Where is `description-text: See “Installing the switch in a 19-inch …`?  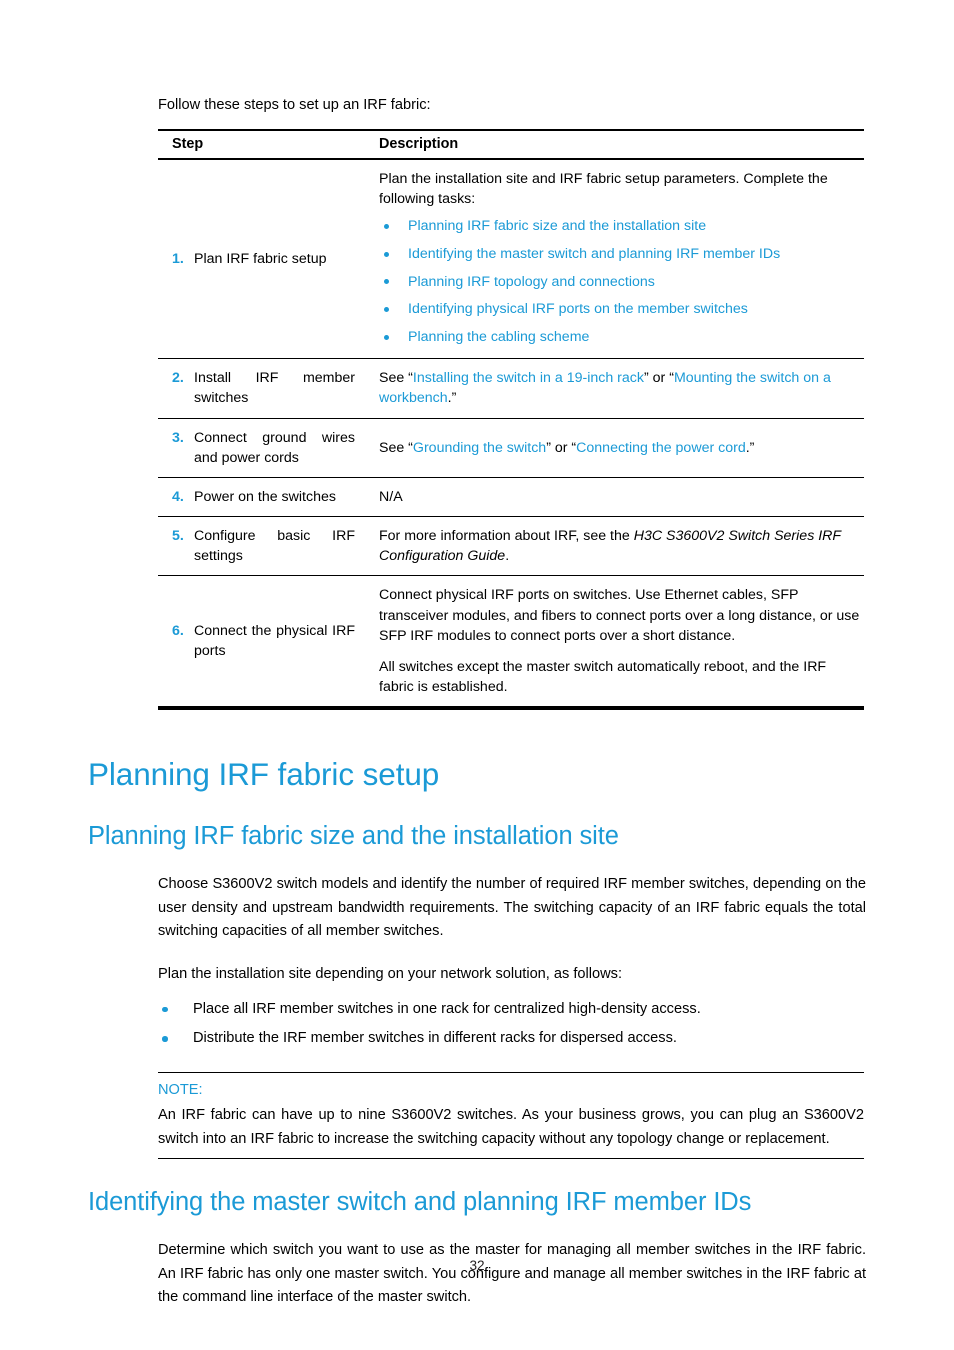 description-text: See “Installing the switch in a 19-inch … is located at coordinates (619, 388).